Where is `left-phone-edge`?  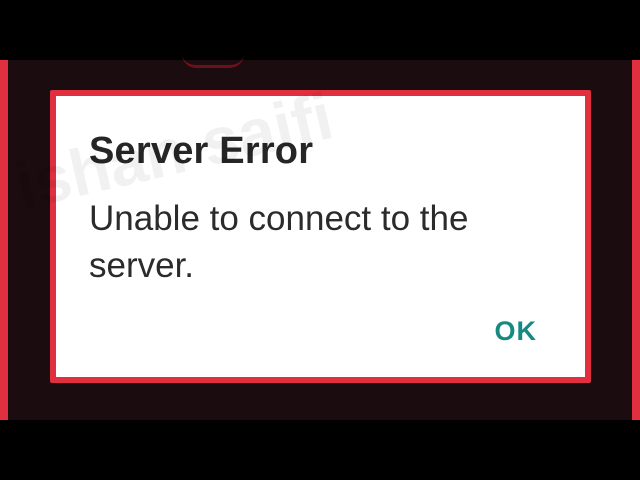
left-phone-edge is located at coordinates (4, 240).